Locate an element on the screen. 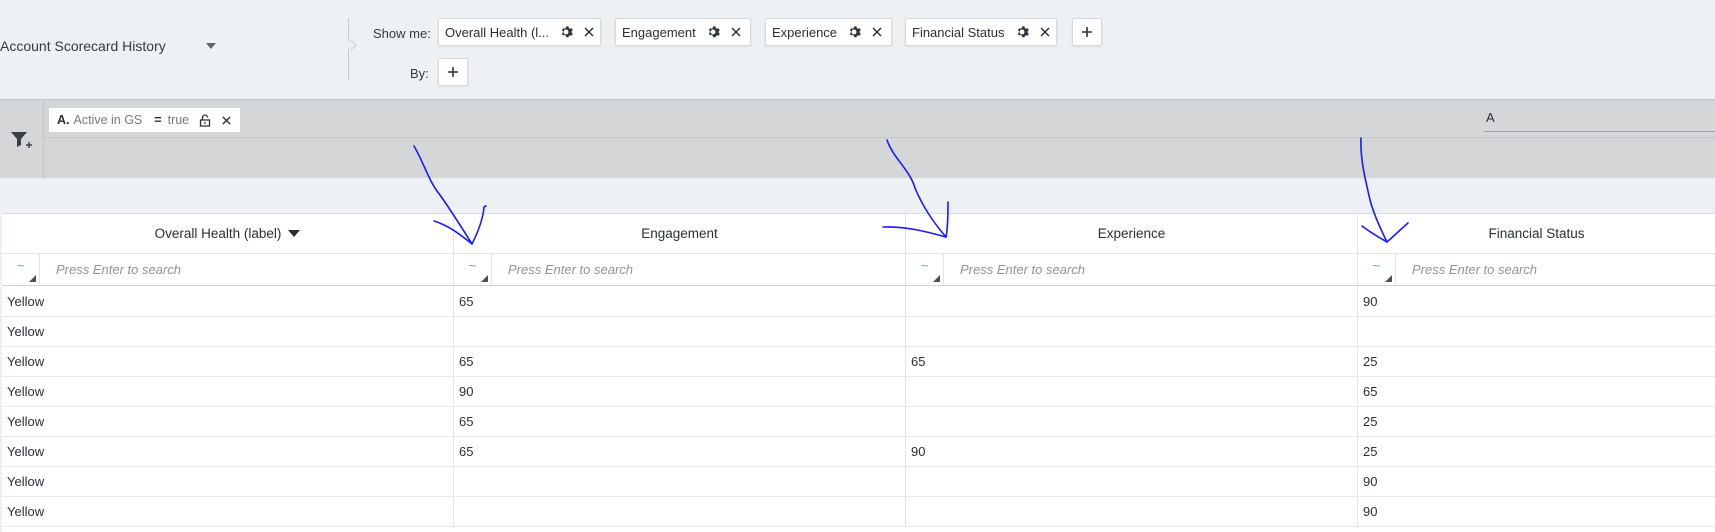 This screenshot has width=1715, height=532. measure-chip-label: Experience is located at coordinates (805, 32).